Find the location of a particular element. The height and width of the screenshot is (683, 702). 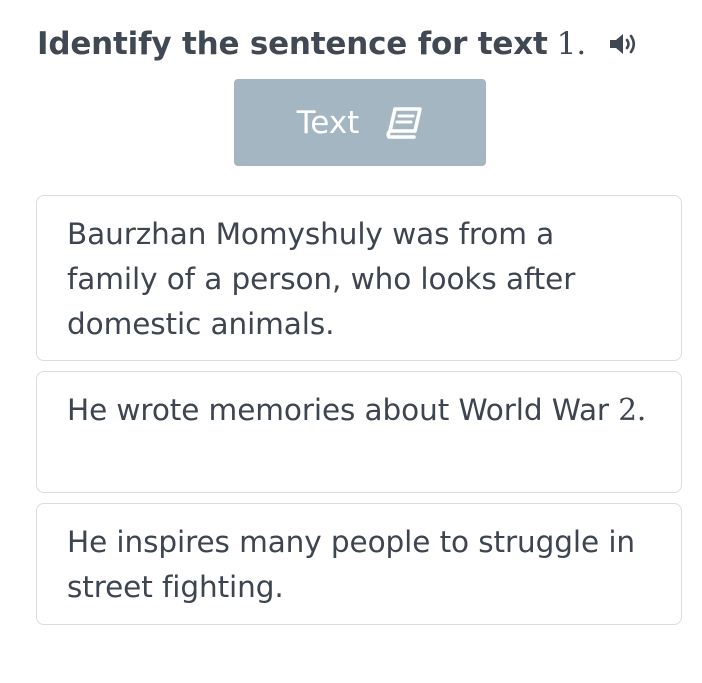

answer-option-2-text: He wrote memories about World War 2. is located at coordinates (359, 410).